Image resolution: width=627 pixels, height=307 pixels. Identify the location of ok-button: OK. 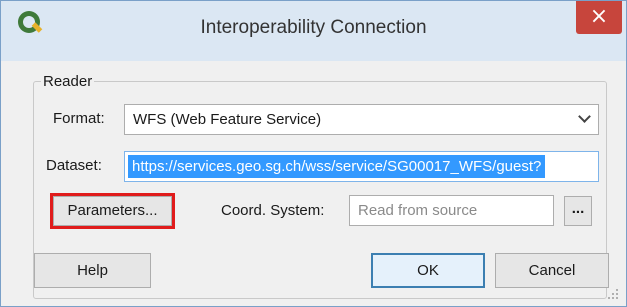
(428, 270).